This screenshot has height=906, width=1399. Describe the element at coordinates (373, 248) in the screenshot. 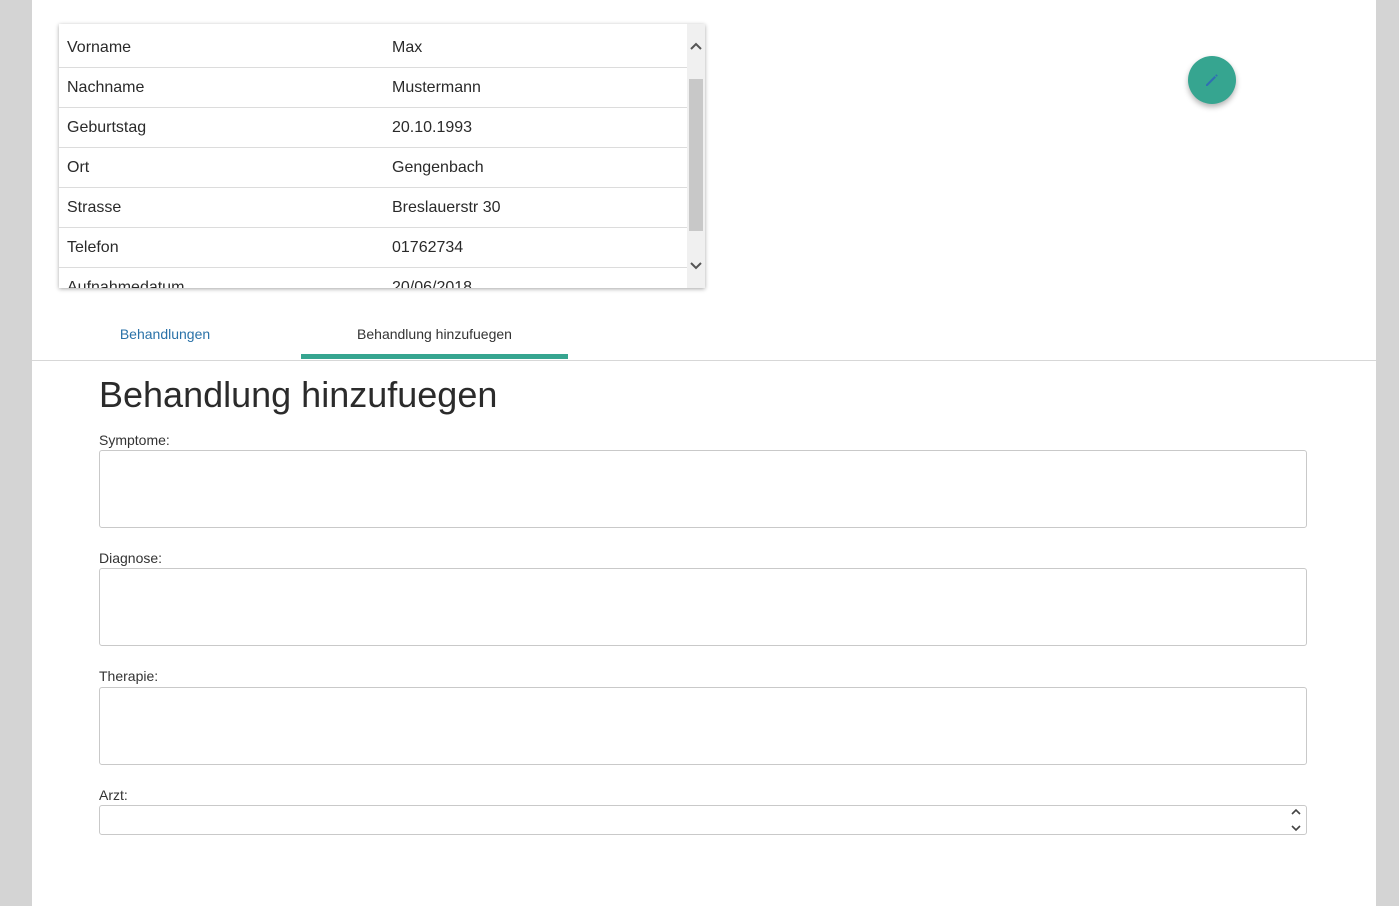

I see `table-row: Telefon 01762734` at that location.